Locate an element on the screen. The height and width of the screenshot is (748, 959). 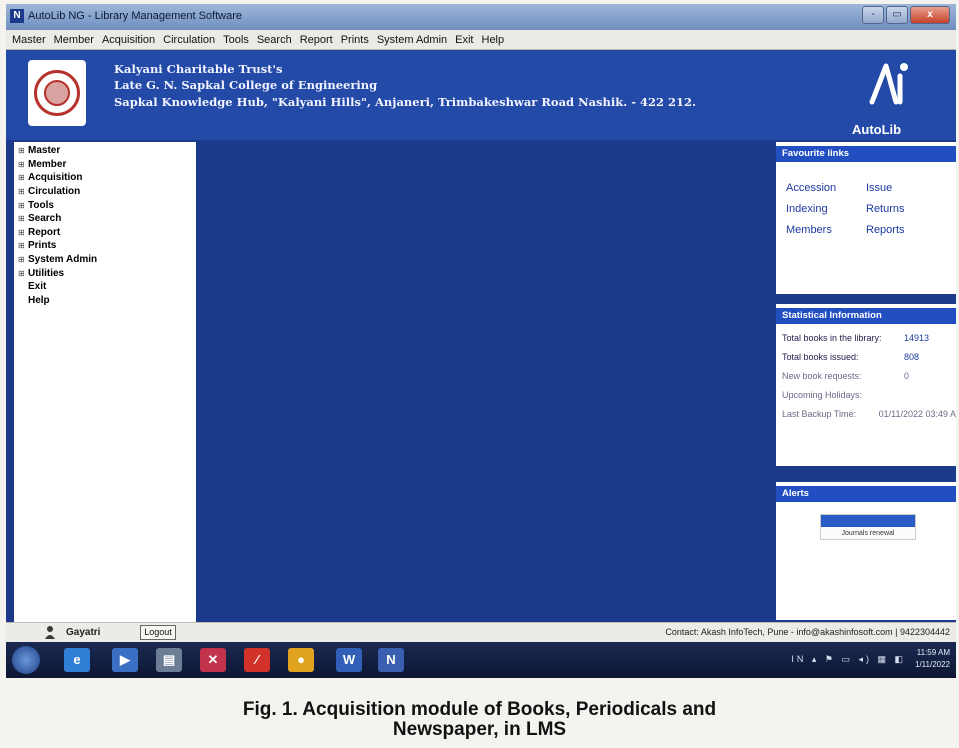
sidebar-item-member: ⊞ Member is located at coordinates (107, 165).